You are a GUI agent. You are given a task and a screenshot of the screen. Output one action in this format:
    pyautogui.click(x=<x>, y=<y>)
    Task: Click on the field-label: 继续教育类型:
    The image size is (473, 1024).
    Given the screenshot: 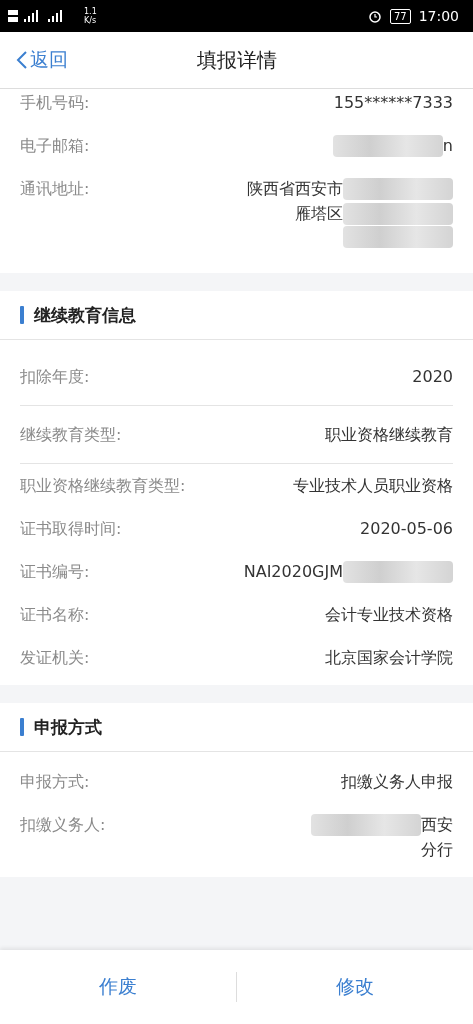 What is the action you would take?
    pyautogui.click(x=71, y=435)
    